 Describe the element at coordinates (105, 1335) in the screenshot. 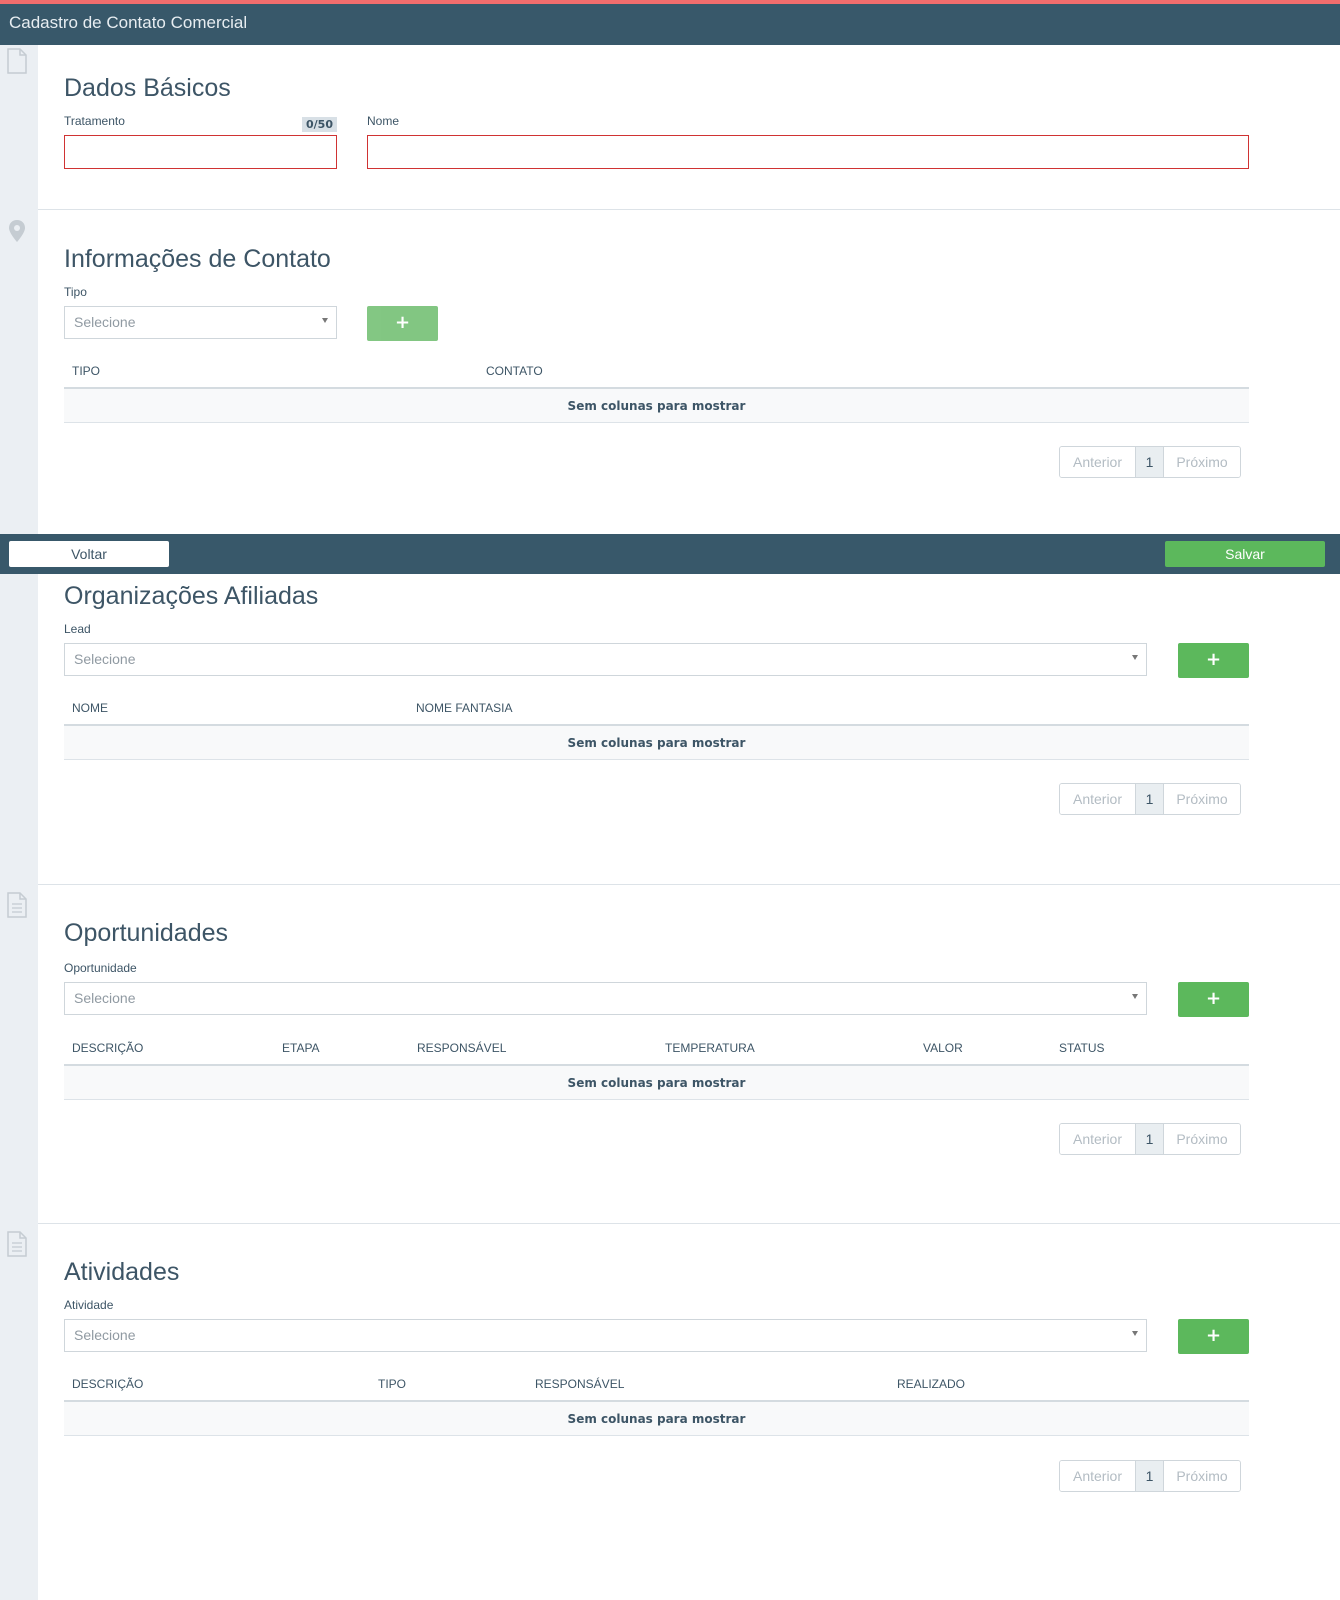

I see `activity-select-value: Selecione` at that location.